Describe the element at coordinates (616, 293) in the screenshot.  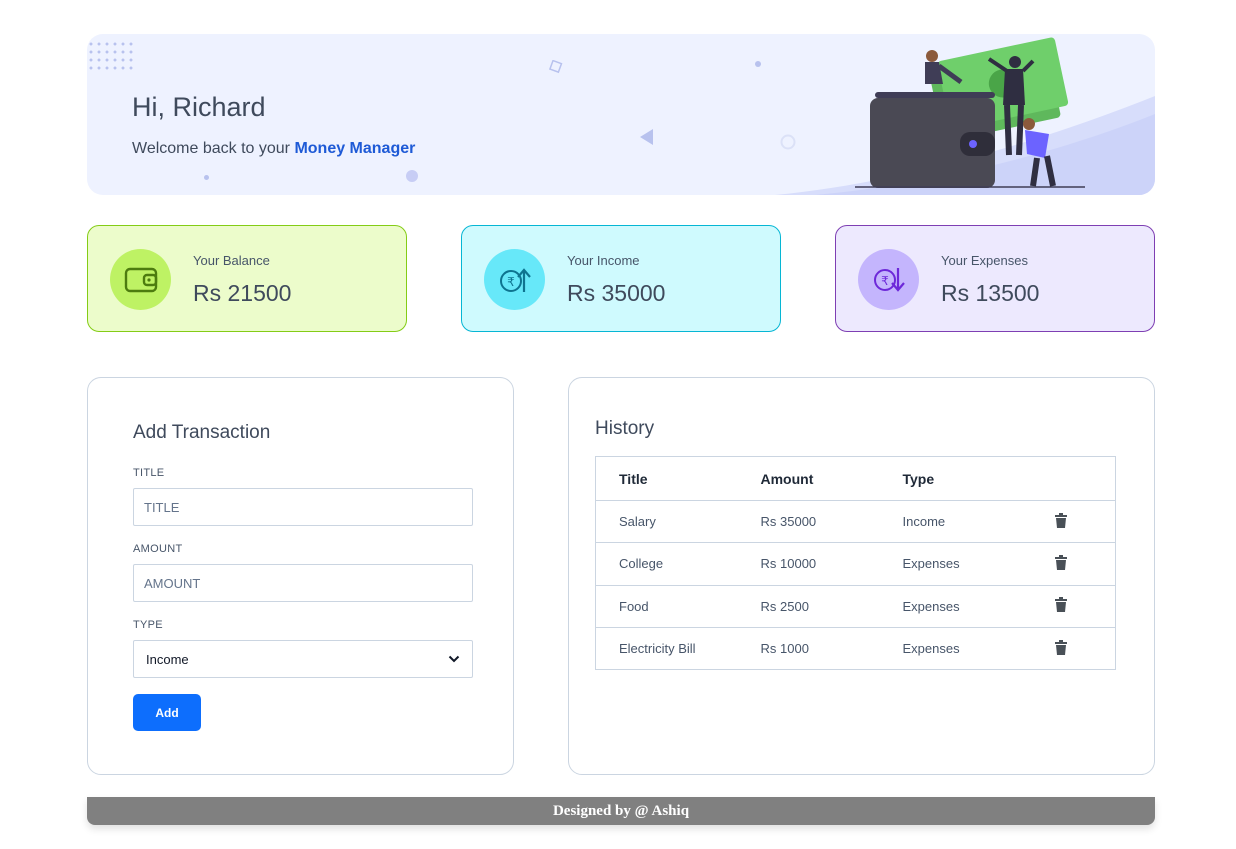
I see `income-value: Rs 35000` at that location.